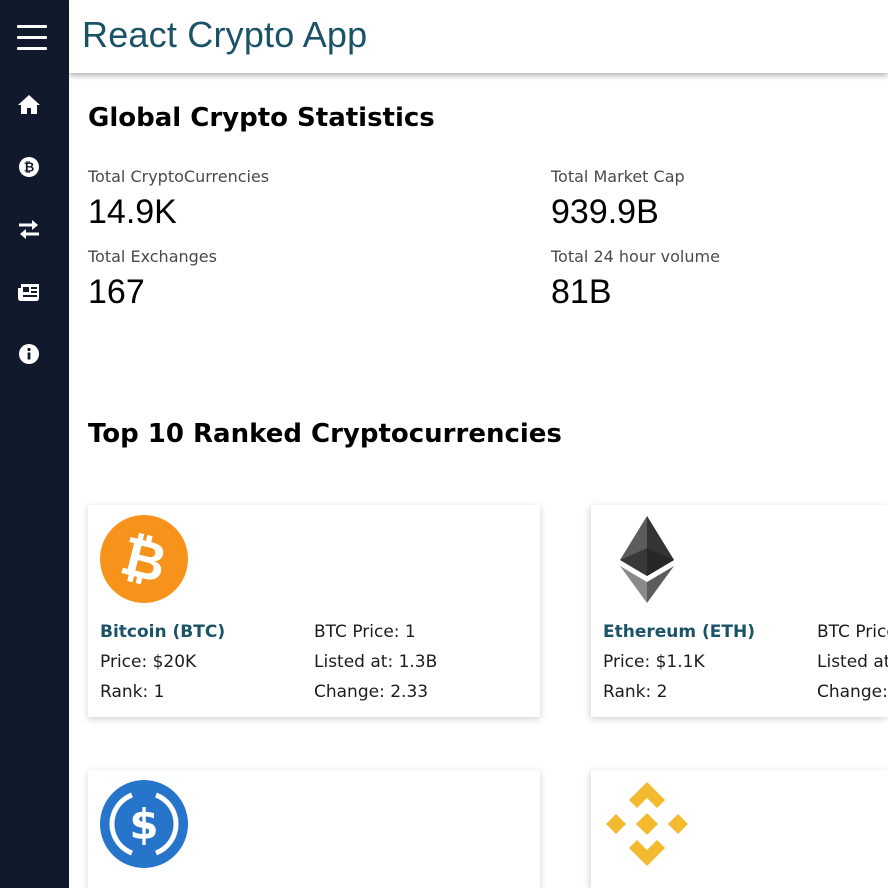 The width and height of the screenshot is (888, 888). I want to click on top10-heading: Top 10 Ranked Cryptocurrencies, so click(325, 434).